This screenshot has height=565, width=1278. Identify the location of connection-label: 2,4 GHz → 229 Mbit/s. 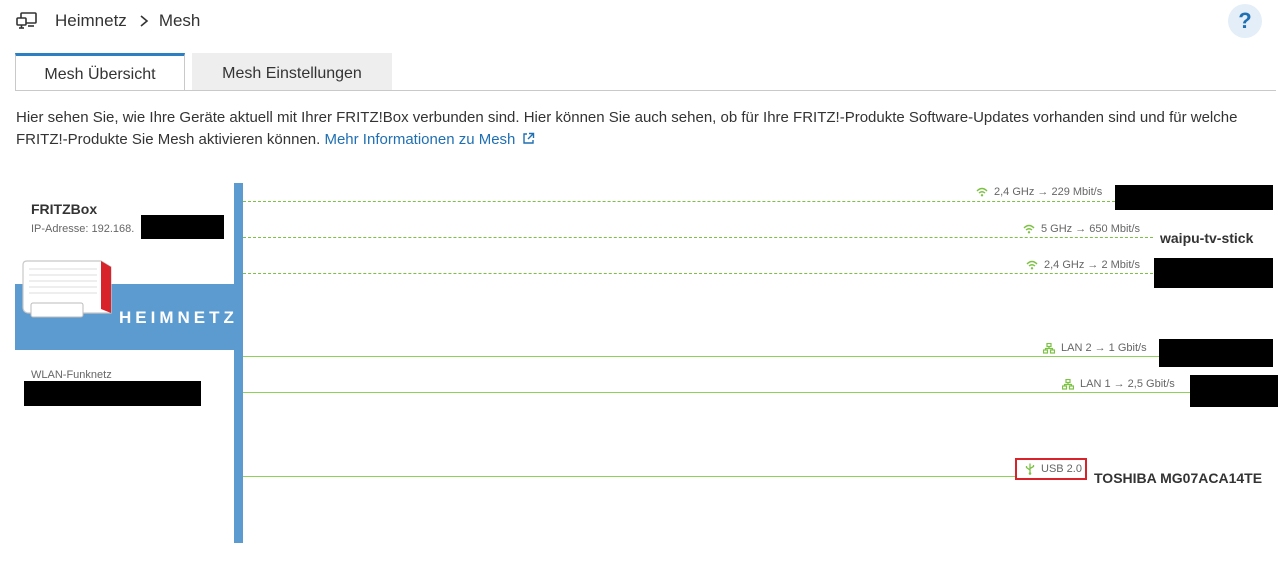
(1039, 192).